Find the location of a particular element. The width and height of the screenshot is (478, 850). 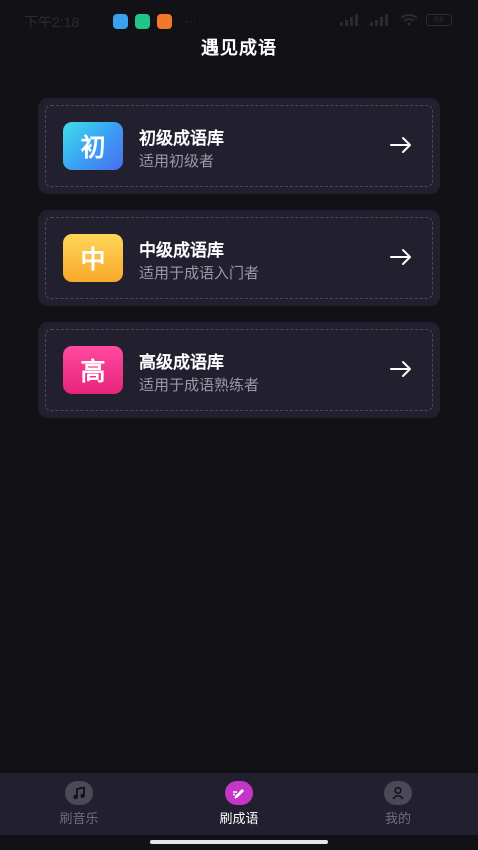

idiom-library-card-advanced: 高 高级成语库 适用于成语熟练者 is located at coordinates (239, 370).